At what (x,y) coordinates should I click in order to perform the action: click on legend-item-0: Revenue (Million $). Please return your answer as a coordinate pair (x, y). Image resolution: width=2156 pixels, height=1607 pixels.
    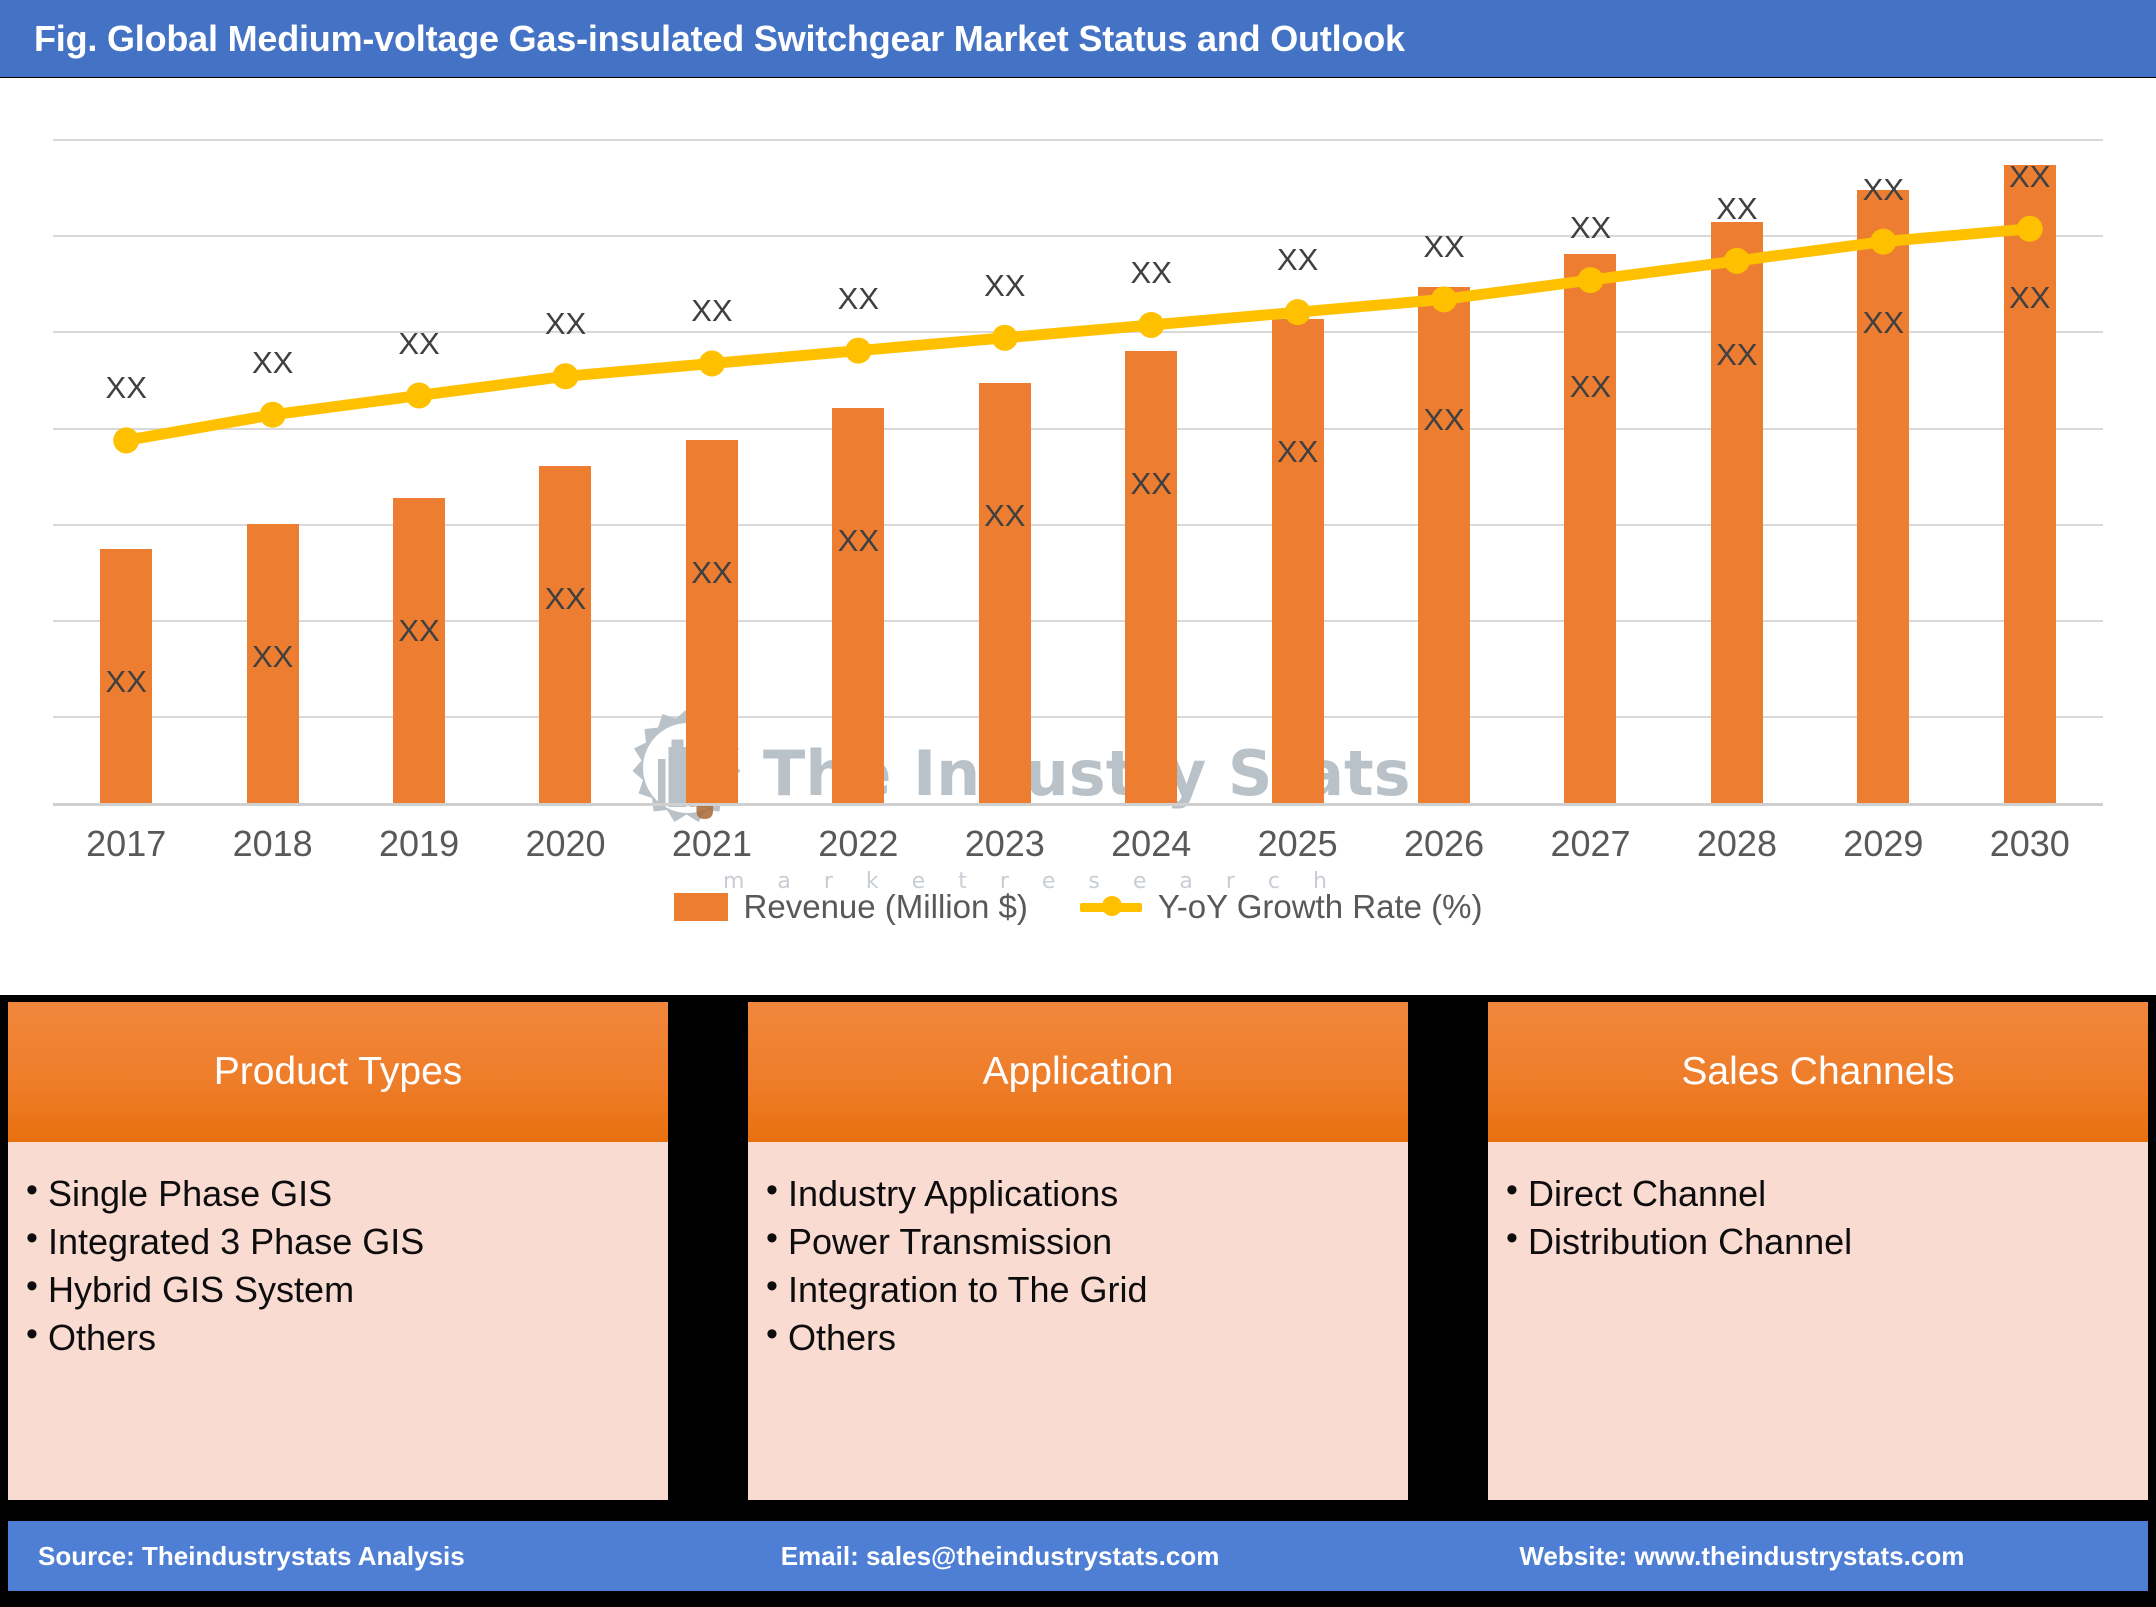
    Looking at the image, I should click on (850, 907).